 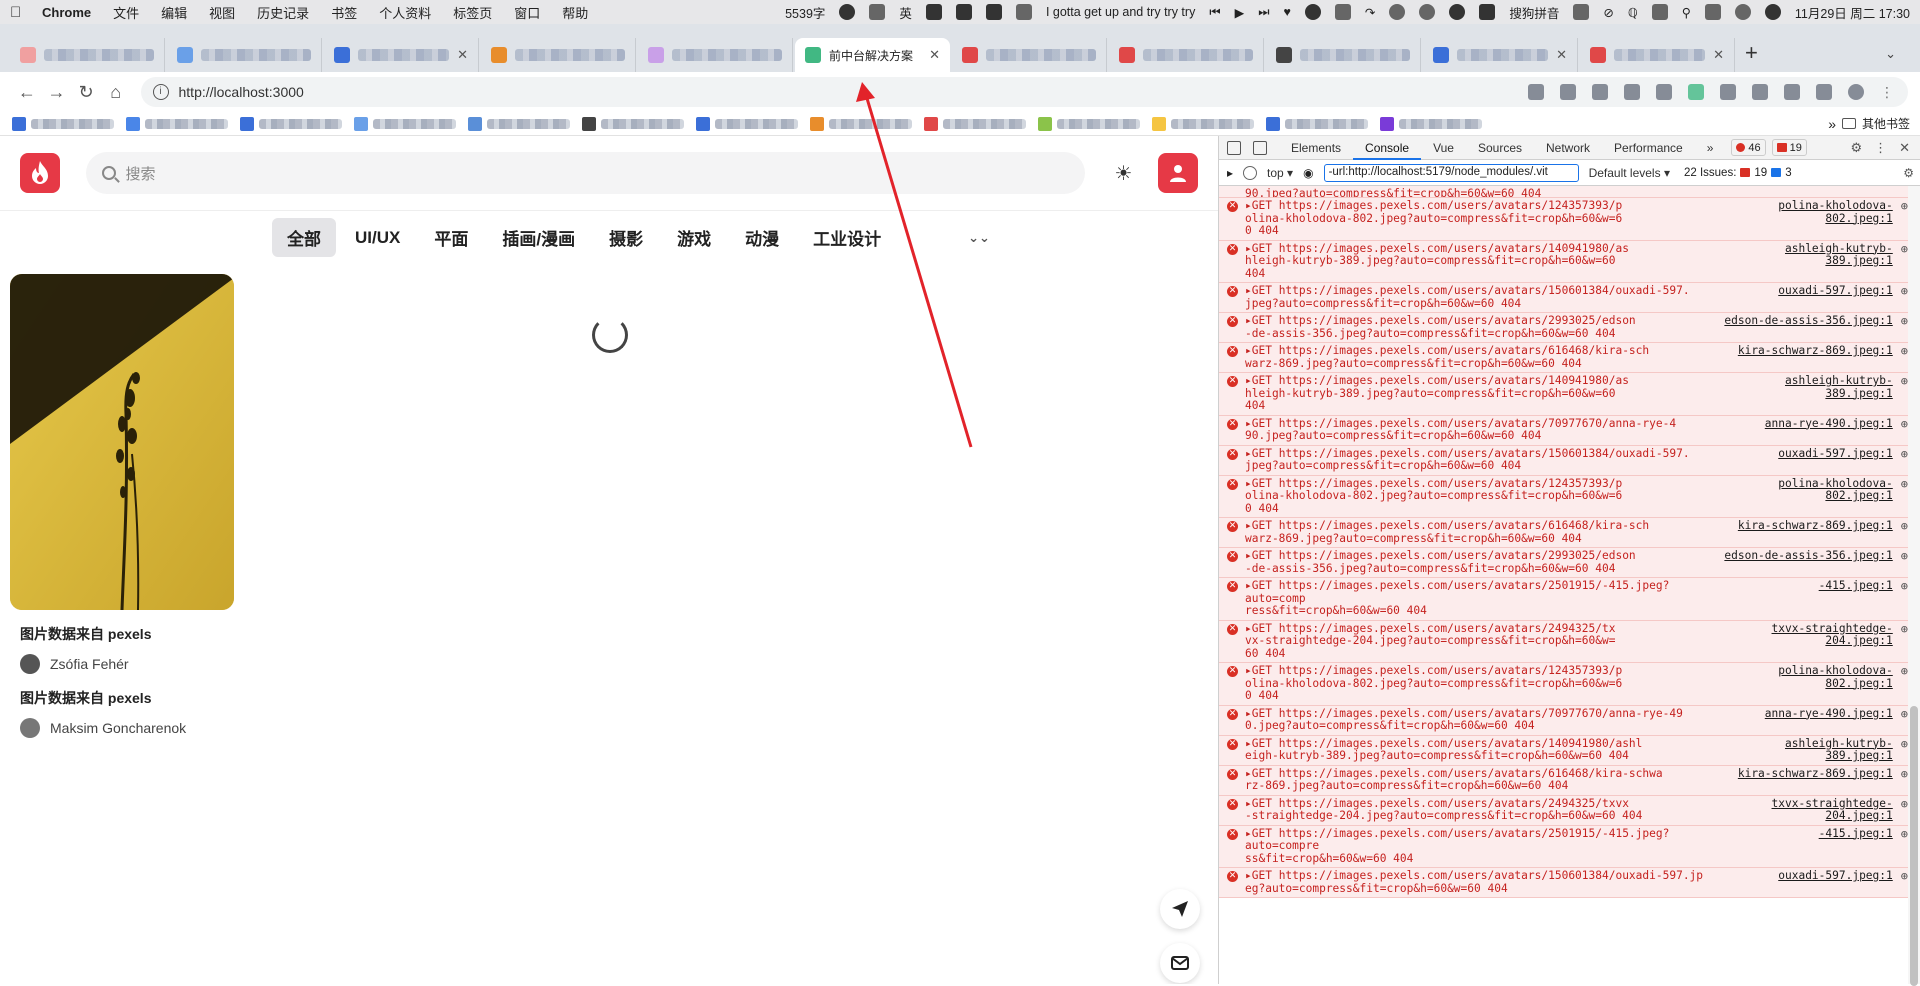 What do you see at coordinates (126, 12) in the screenshot?
I see `menu-file: 文件` at bounding box center [126, 12].